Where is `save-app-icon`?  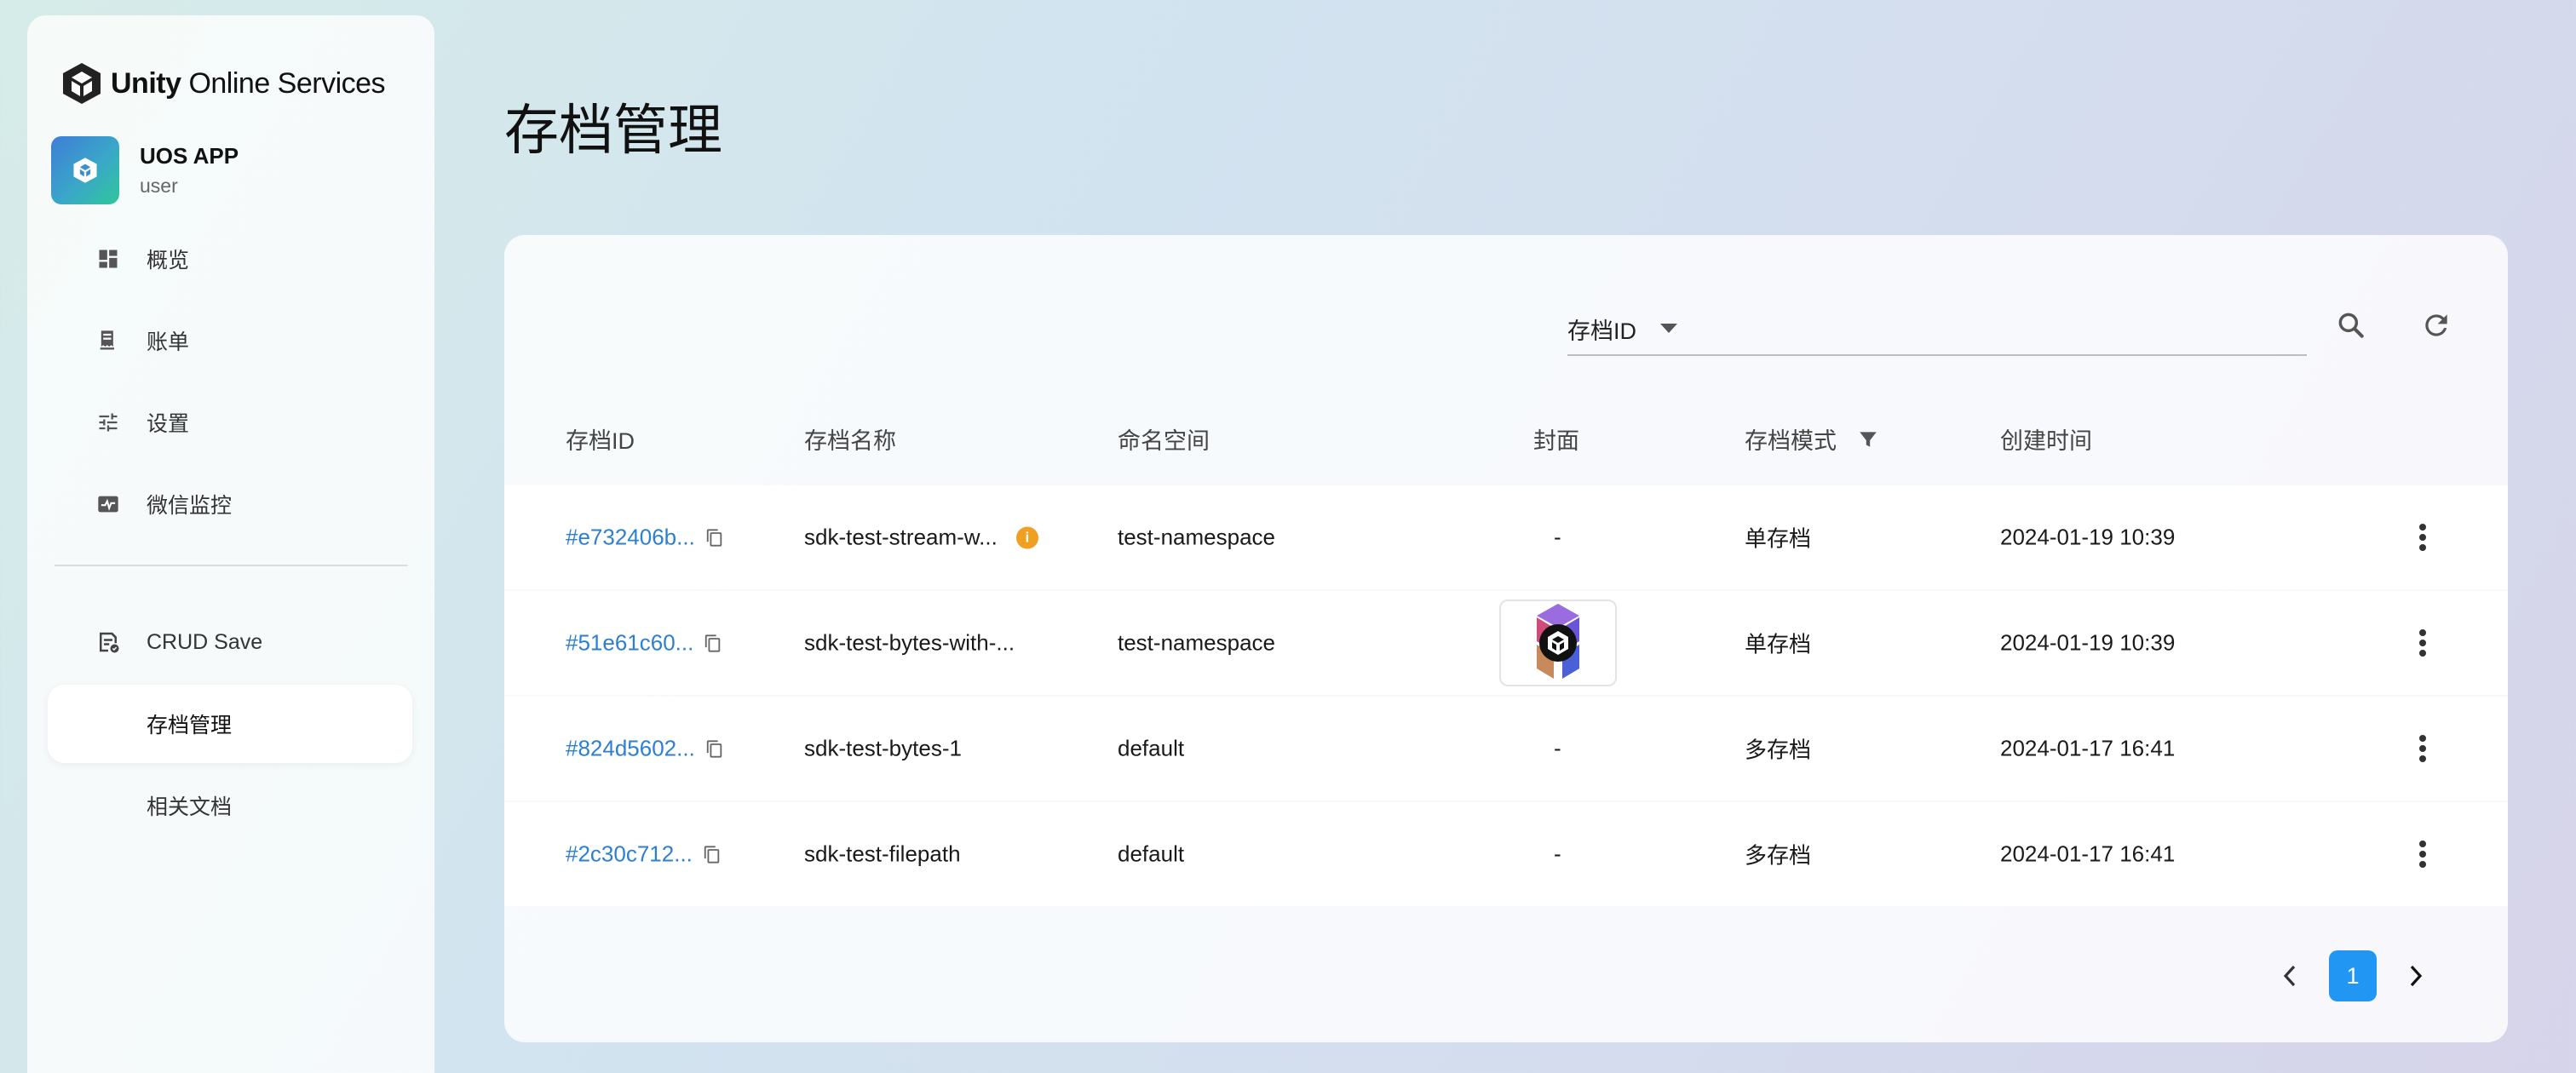 save-app-icon is located at coordinates (108, 642).